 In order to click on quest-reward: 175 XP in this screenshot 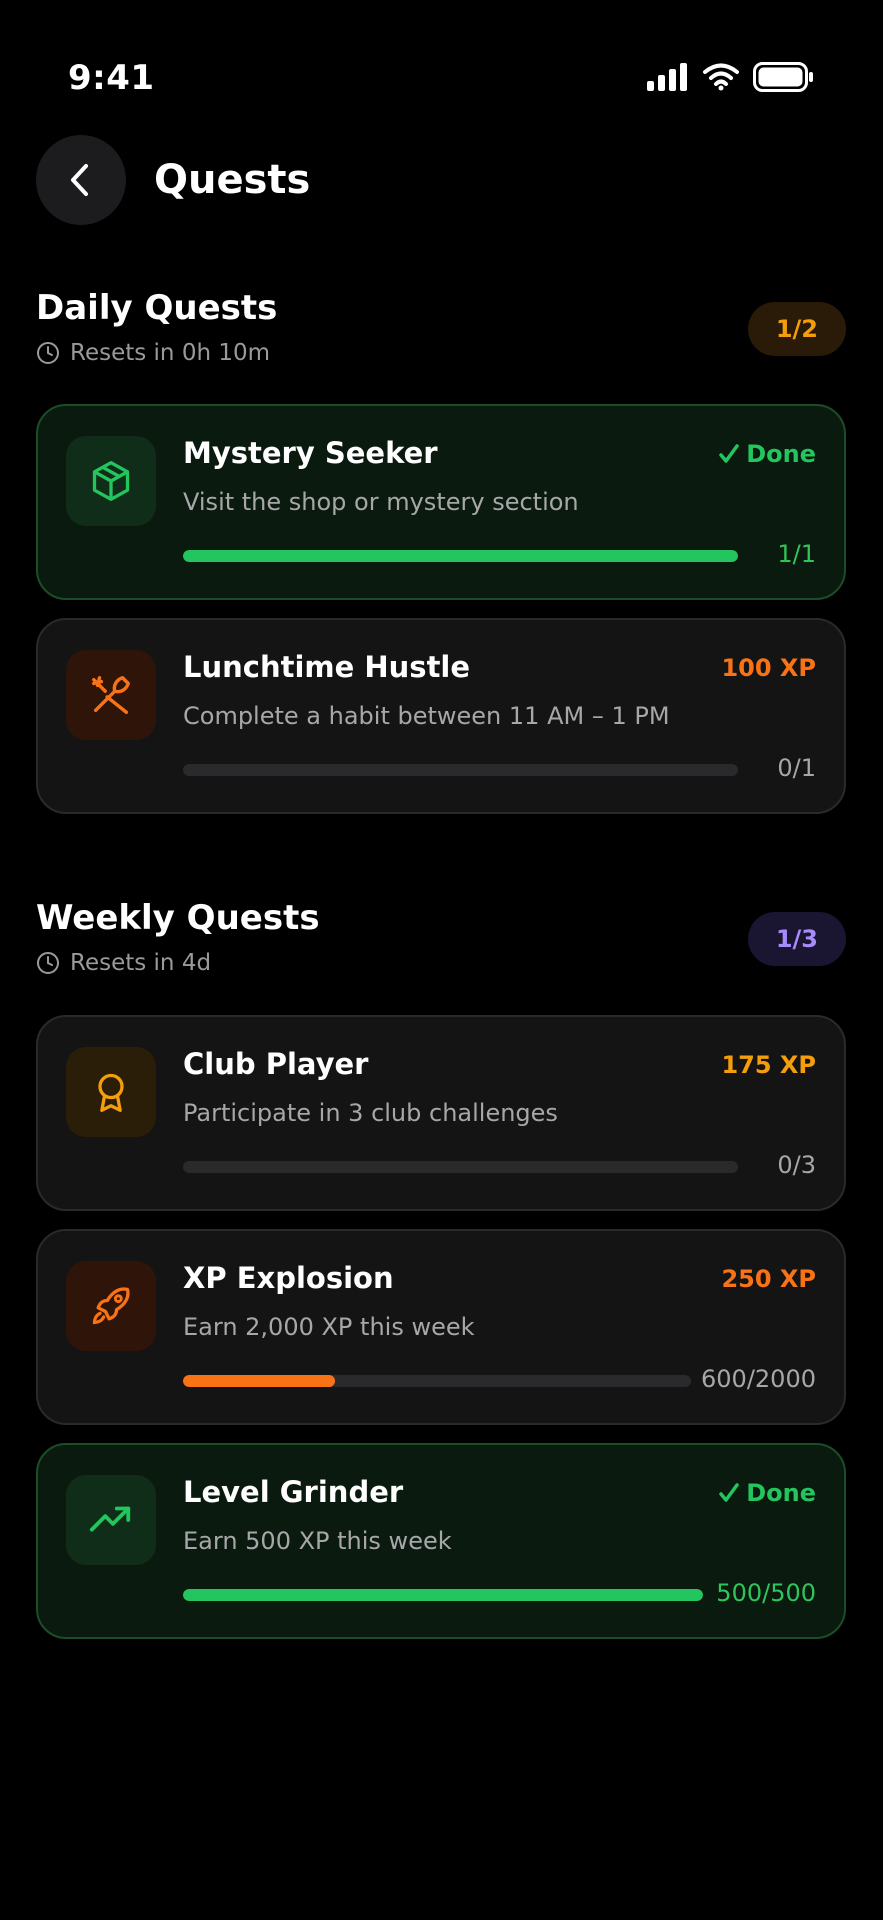, I will do `click(768, 1065)`.